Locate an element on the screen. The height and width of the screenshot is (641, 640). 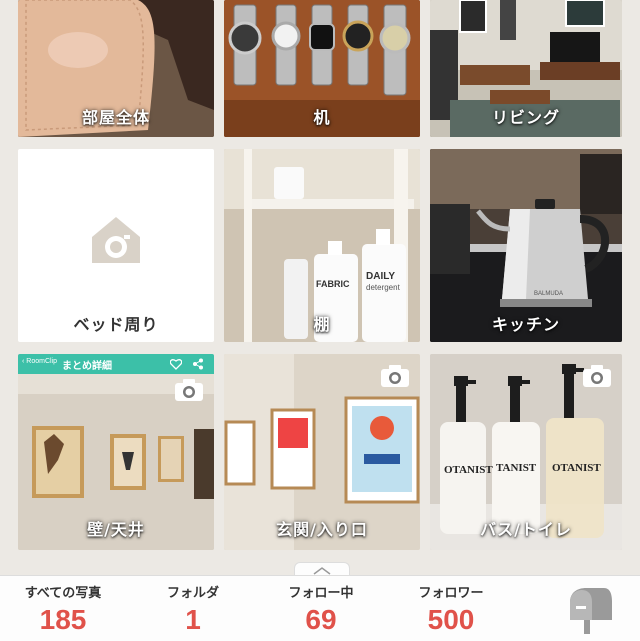
stat-label: すべての写真 is located at coordinates (63, 593).